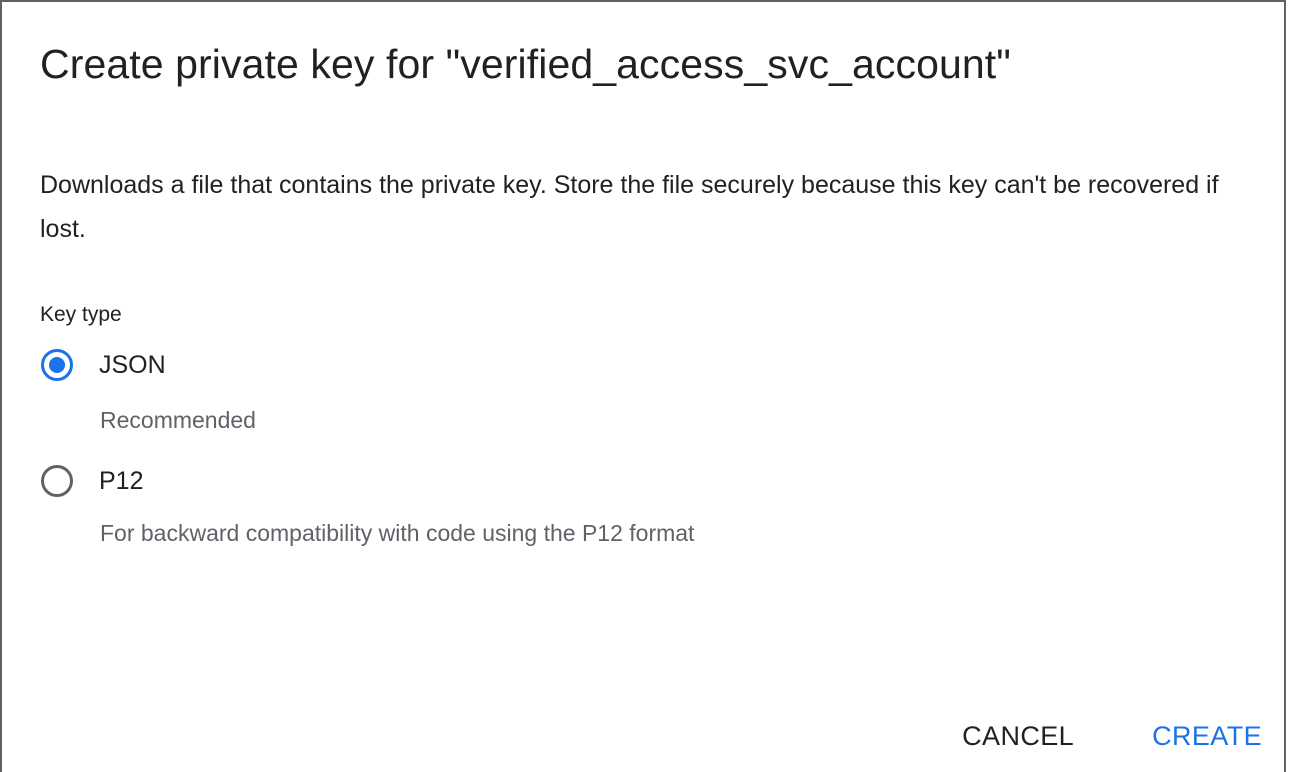 This screenshot has width=1291, height=772. I want to click on key-type-option-json: JSON, so click(103, 365).